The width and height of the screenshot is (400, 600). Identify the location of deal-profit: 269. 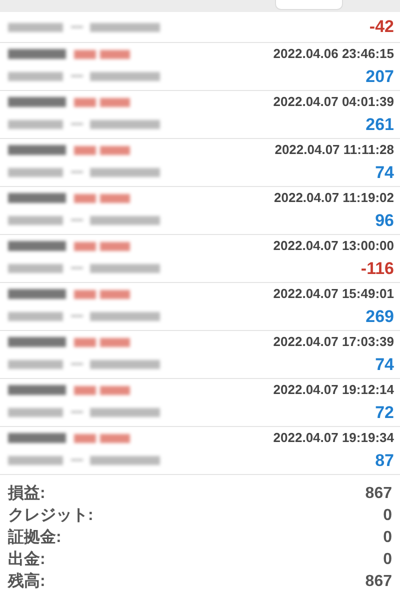
(380, 317).